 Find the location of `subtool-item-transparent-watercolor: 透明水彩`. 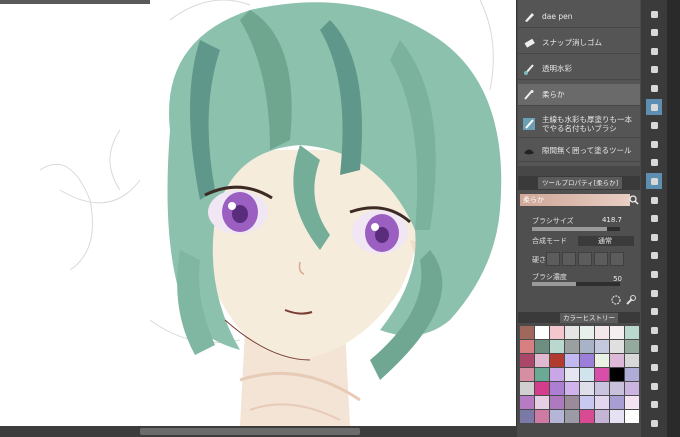

subtool-item-transparent-watercolor: 透明水彩 is located at coordinates (579, 69).